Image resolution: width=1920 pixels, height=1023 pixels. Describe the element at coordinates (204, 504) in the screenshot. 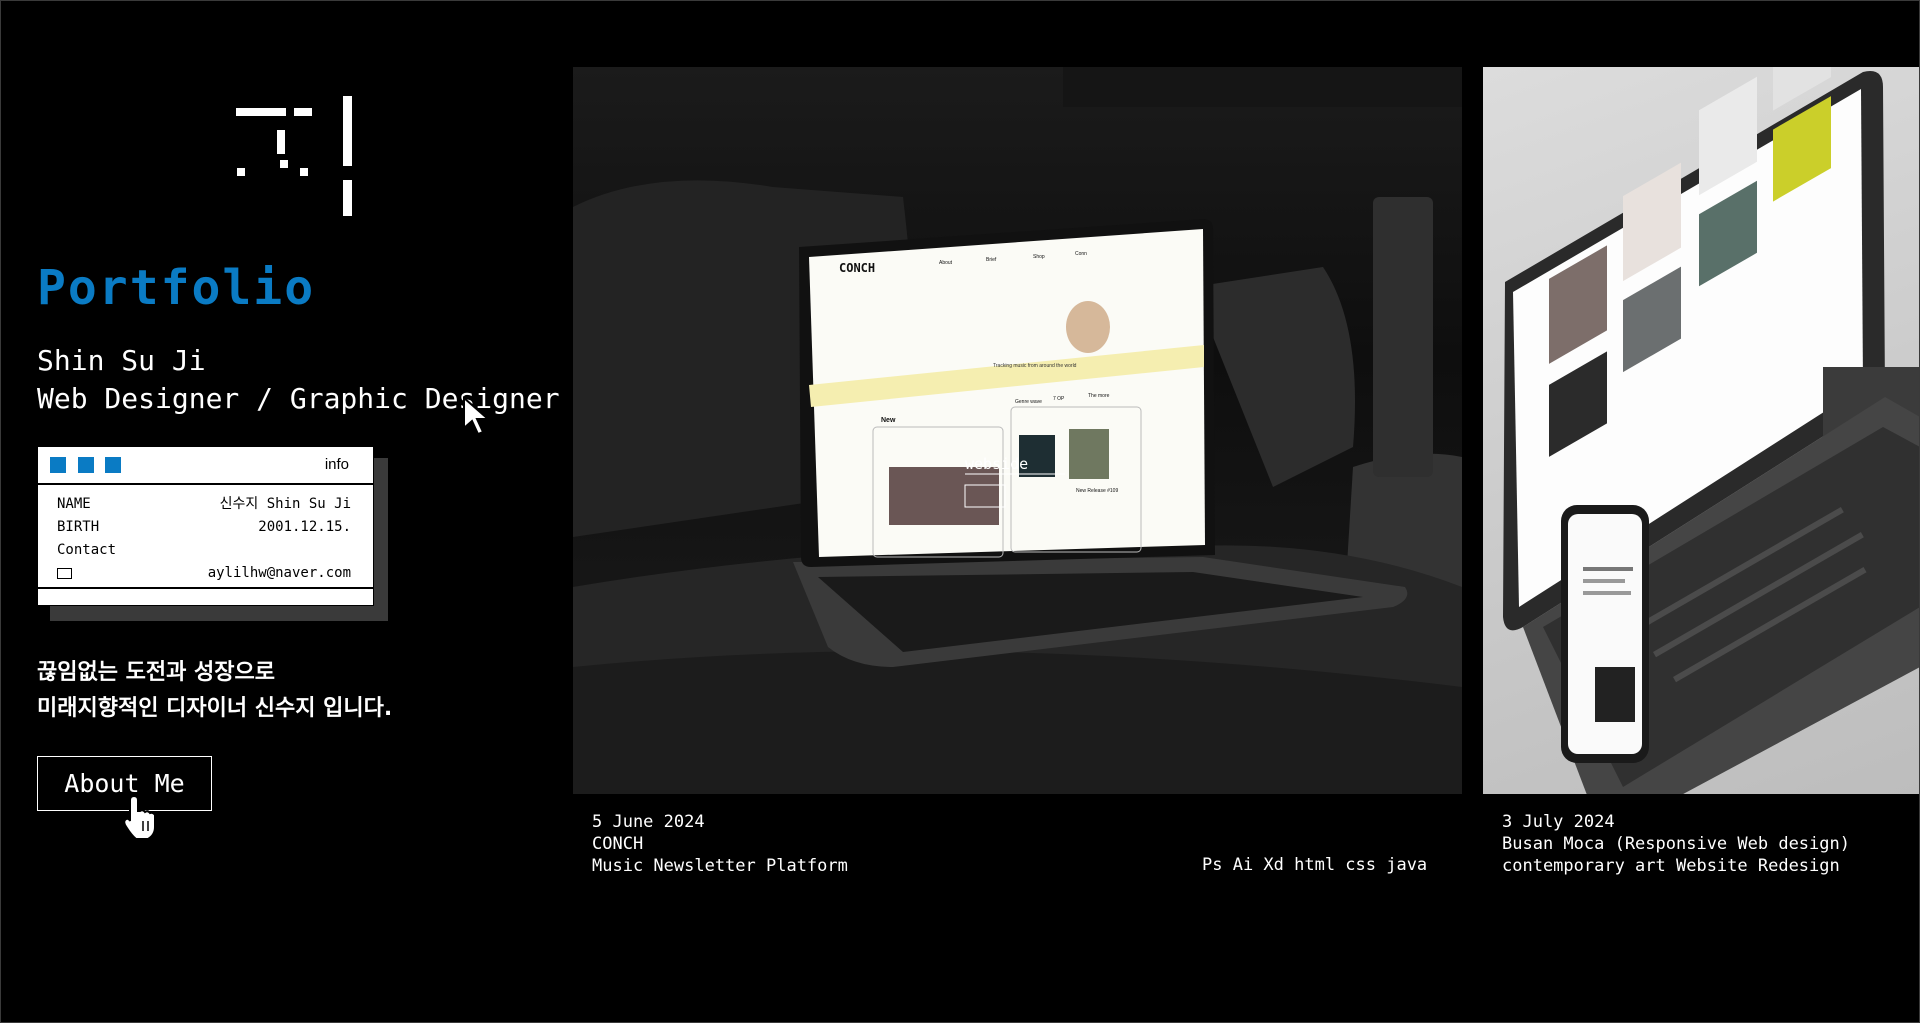

I see `info-row-name: NAME 신수지 Shin Su Ji` at that location.